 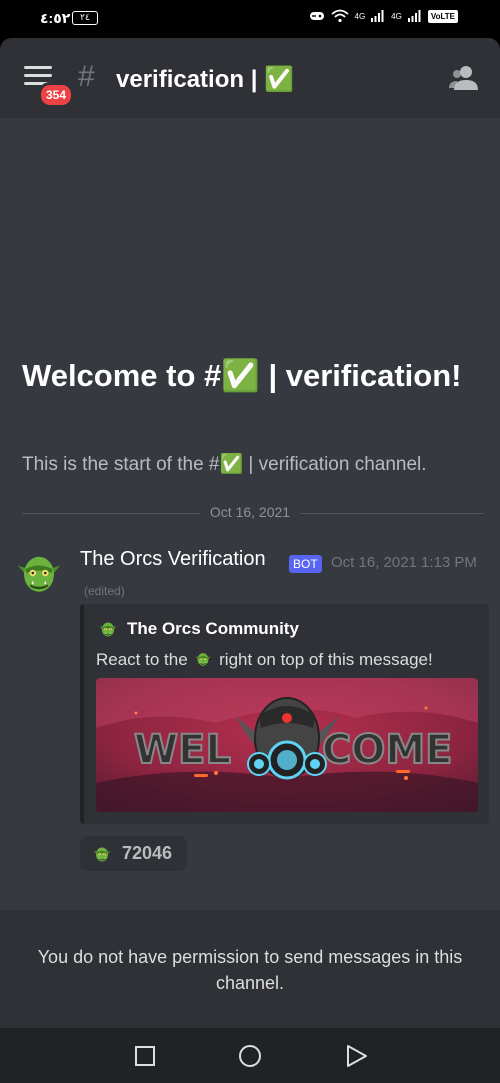 I want to click on members-icon, so click(x=464, y=78).